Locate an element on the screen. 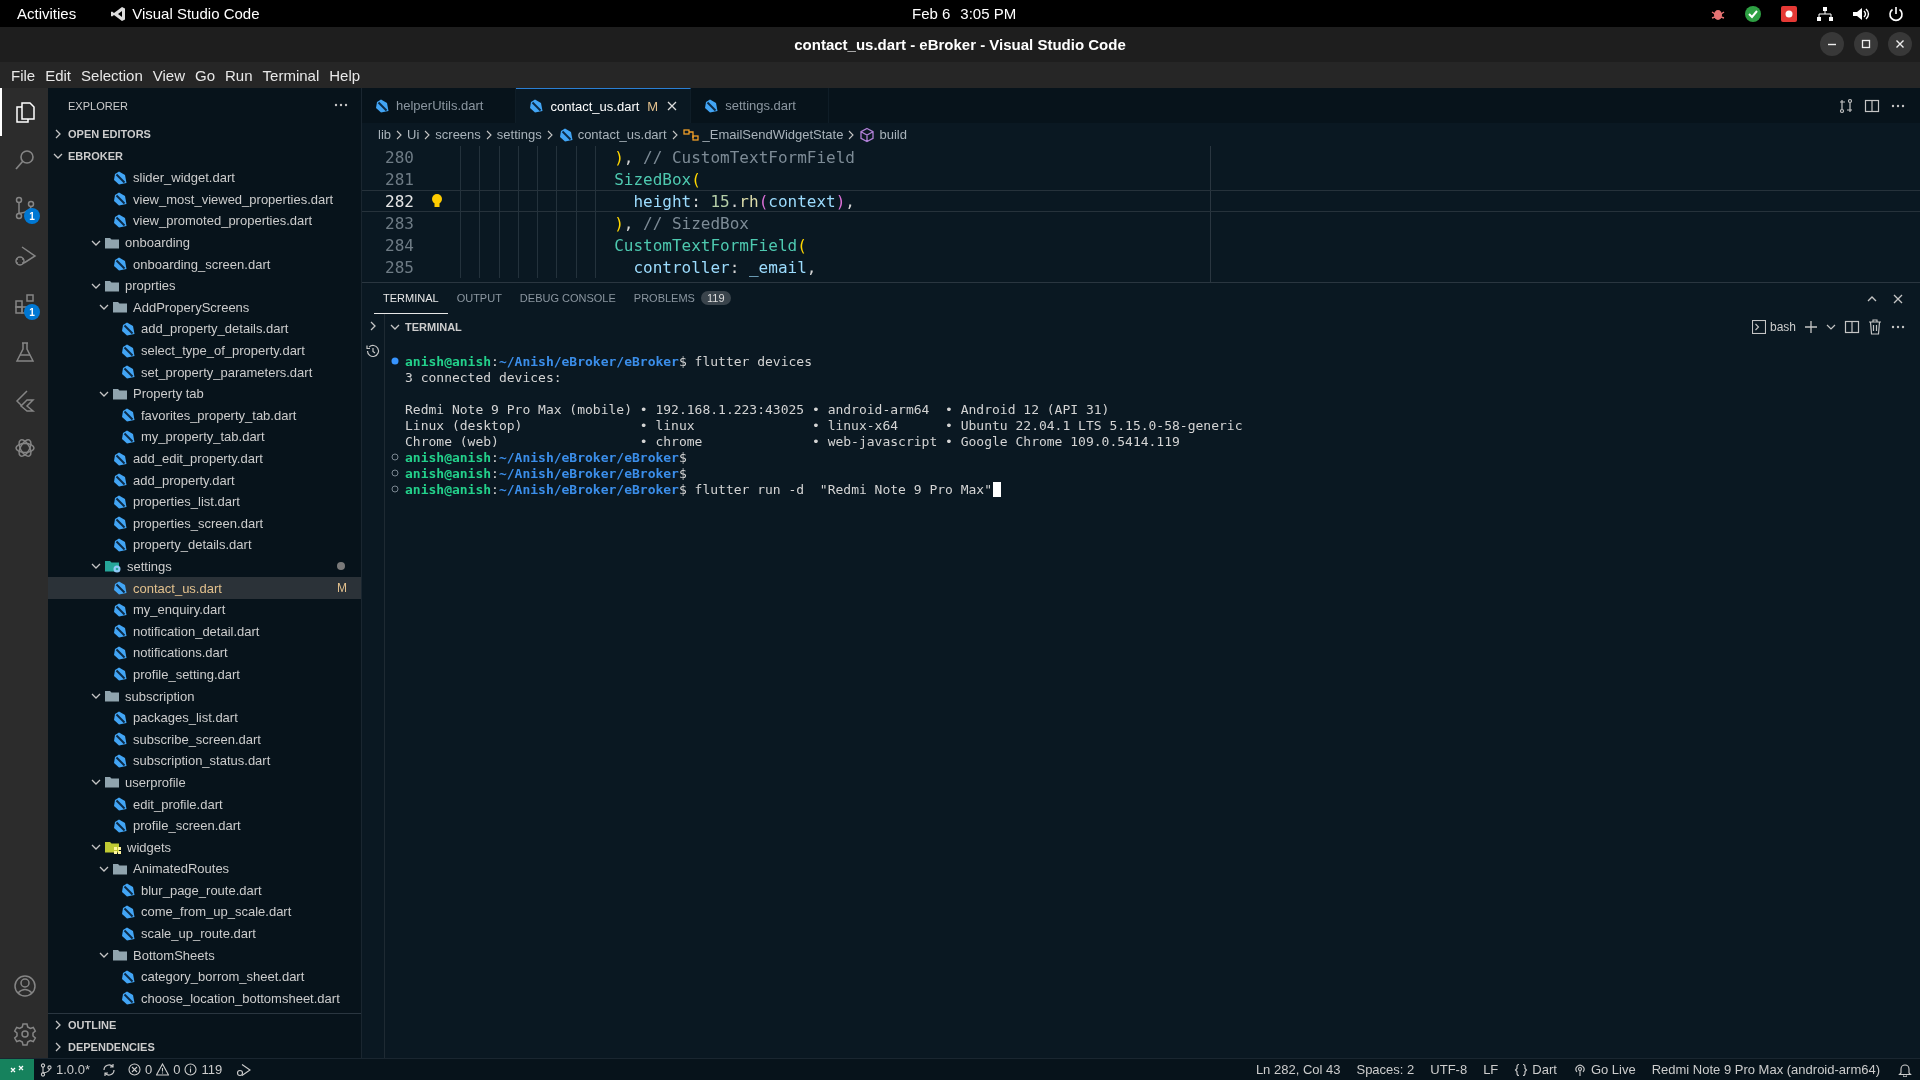  tree-item: view_most_viewed_properties.dart is located at coordinates (204, 199).